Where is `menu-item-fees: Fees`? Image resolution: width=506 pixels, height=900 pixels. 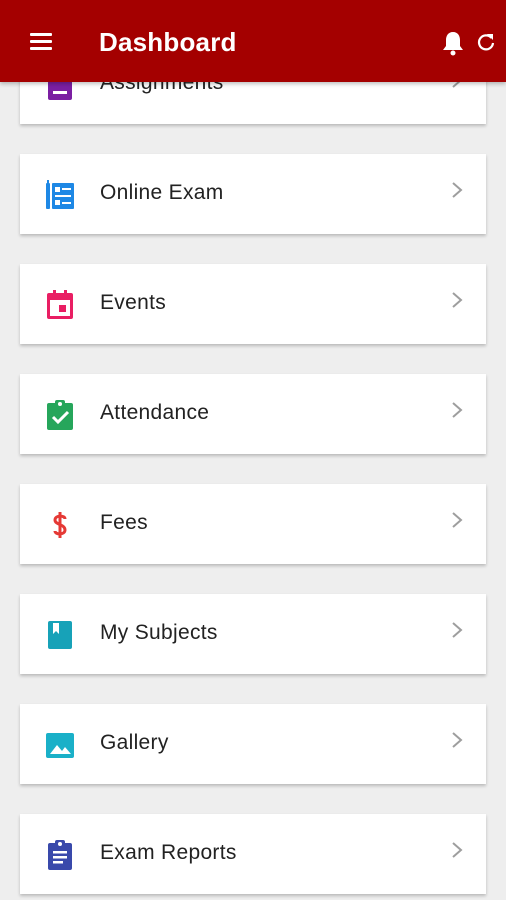
menu-item-fees: Fees is located at coordinates (253, 524).